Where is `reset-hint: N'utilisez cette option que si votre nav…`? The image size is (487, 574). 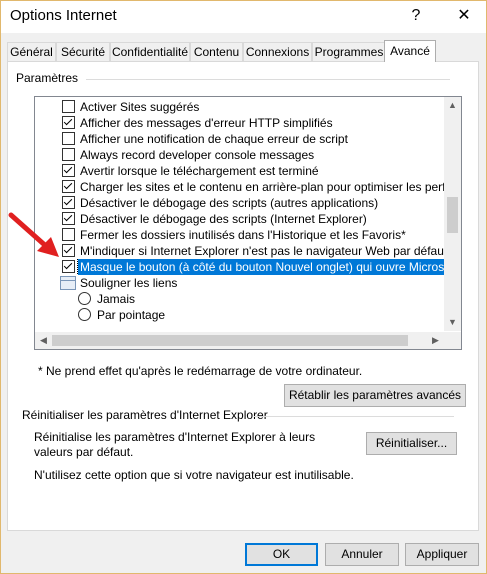
reset-hint: N'utilisez cette option que si votre nav… is located at coordinates (194, 475).